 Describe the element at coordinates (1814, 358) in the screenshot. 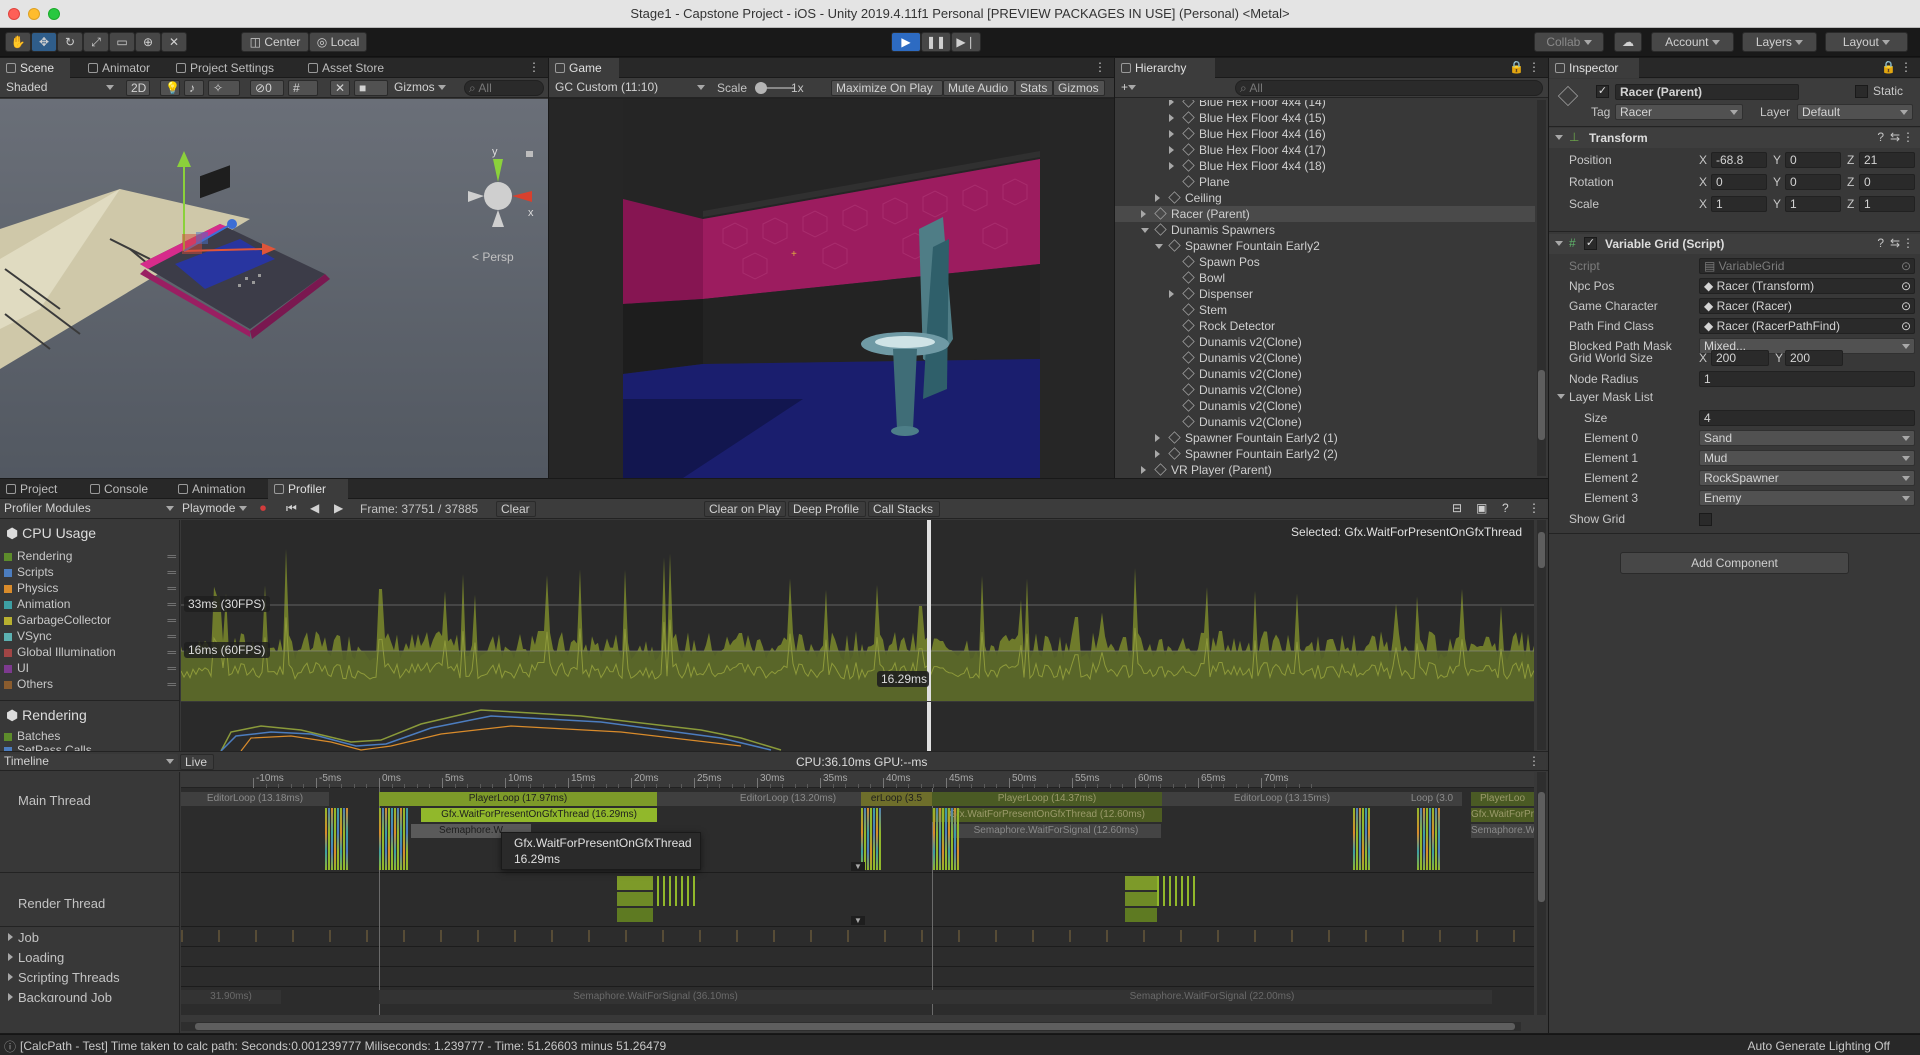

I see `grid-world-size-y: 200` at that location.